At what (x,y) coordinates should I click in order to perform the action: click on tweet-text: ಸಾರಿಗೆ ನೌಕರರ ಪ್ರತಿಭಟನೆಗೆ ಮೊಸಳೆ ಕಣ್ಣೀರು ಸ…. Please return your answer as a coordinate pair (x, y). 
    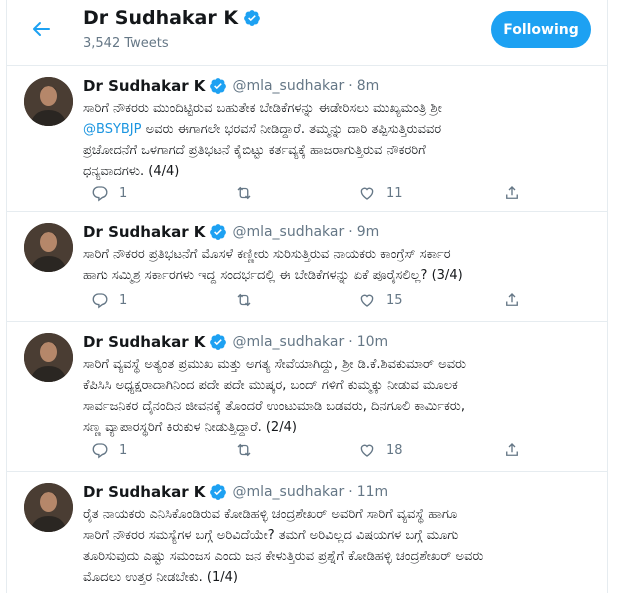
    Looking at the image, I should click on (342, 265).